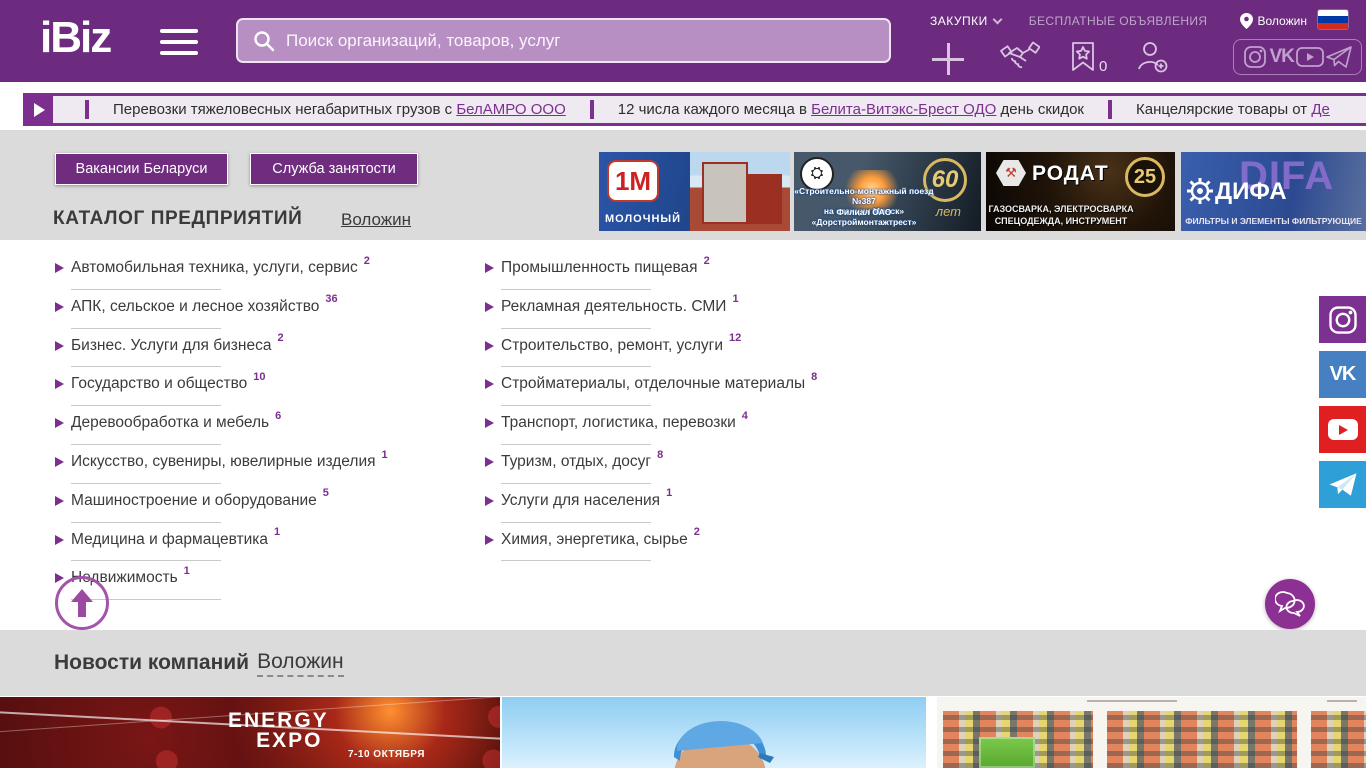 This screenshot has width=1366, height=768. I want to click on register-button, so click(1152, 57).